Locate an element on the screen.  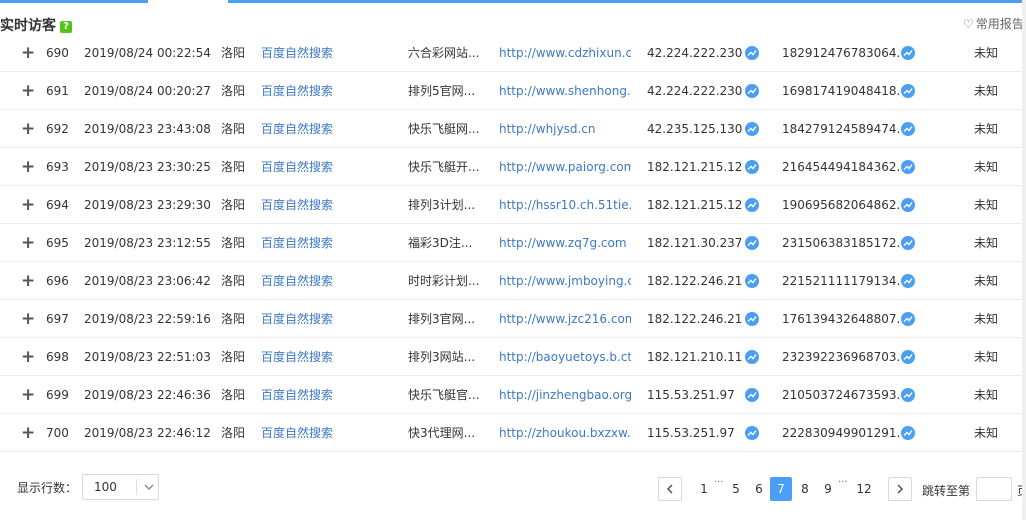
rows-per-page-select: 100 is located at coordinates (120, 487).